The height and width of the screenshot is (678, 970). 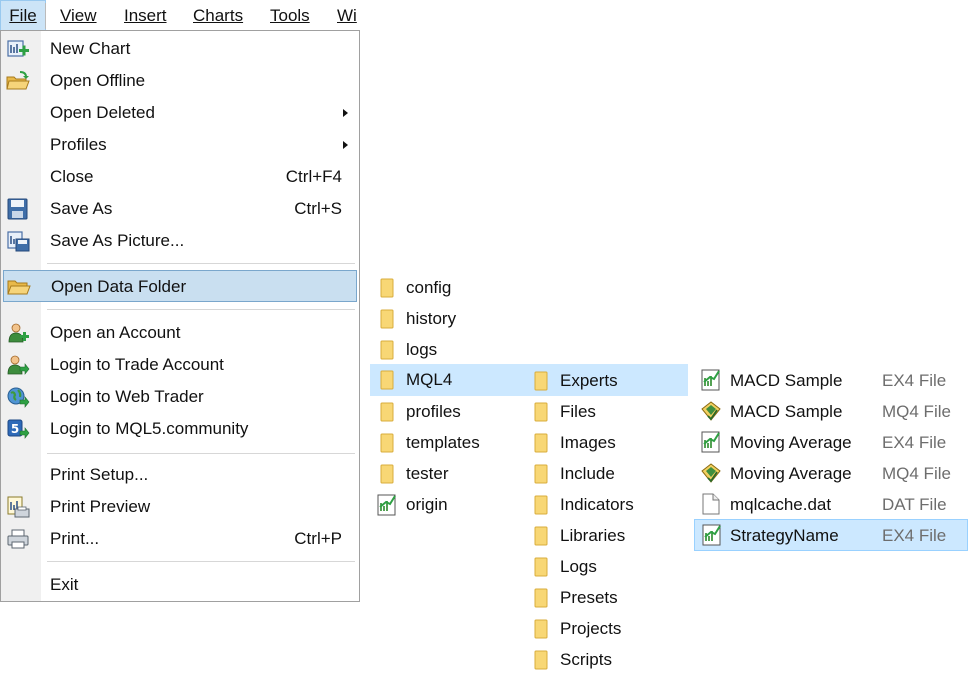 What do you see at coordinates (18, 507) in the screenshot?
I see `print-preview-icon` at bounding box center [18, 507].